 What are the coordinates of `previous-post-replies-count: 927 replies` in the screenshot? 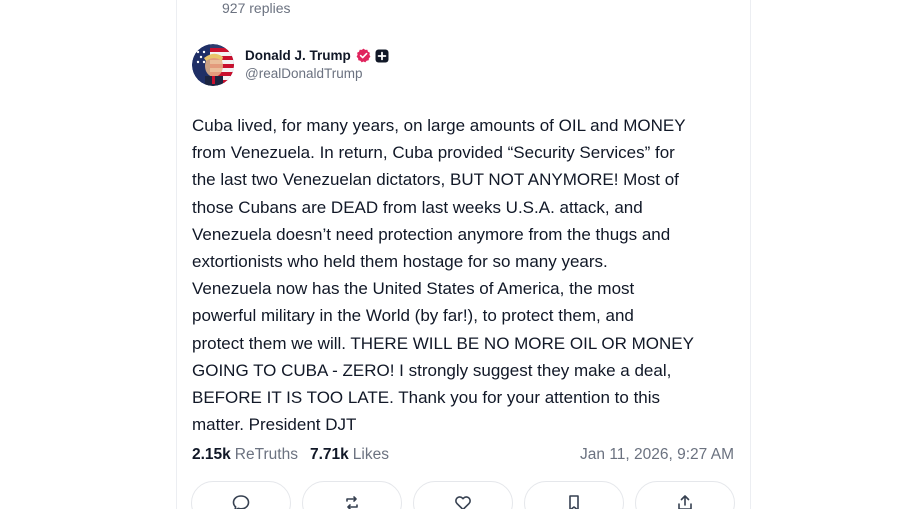 It's located at (256, 8).